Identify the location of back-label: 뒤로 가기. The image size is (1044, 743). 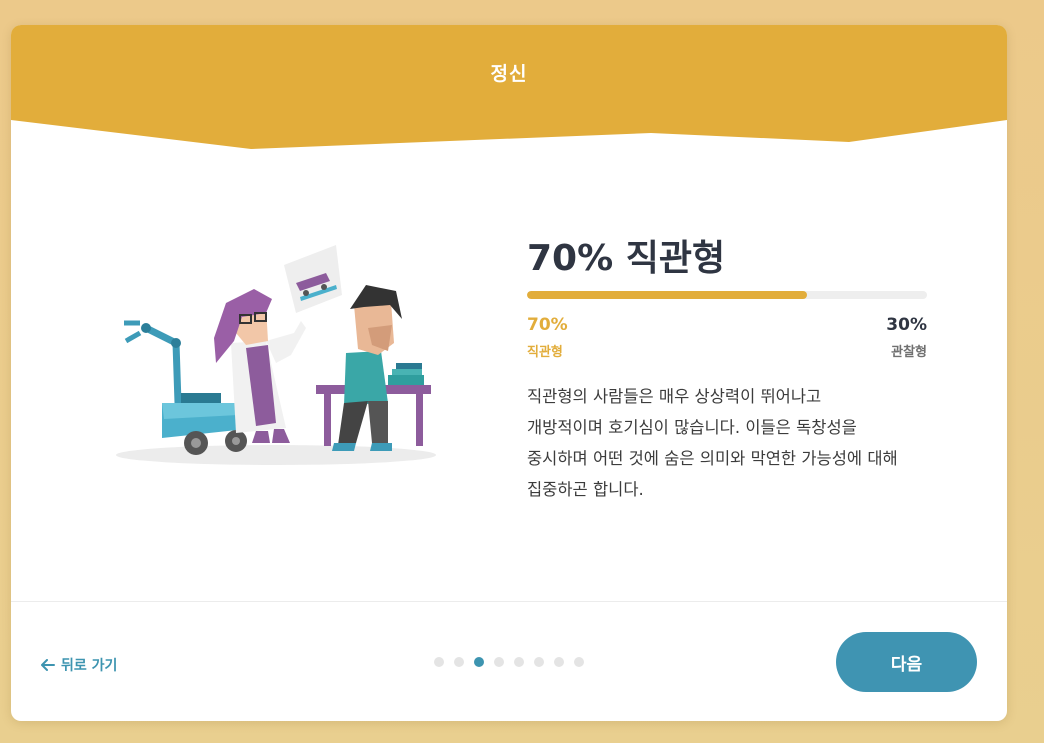
(89, 666).